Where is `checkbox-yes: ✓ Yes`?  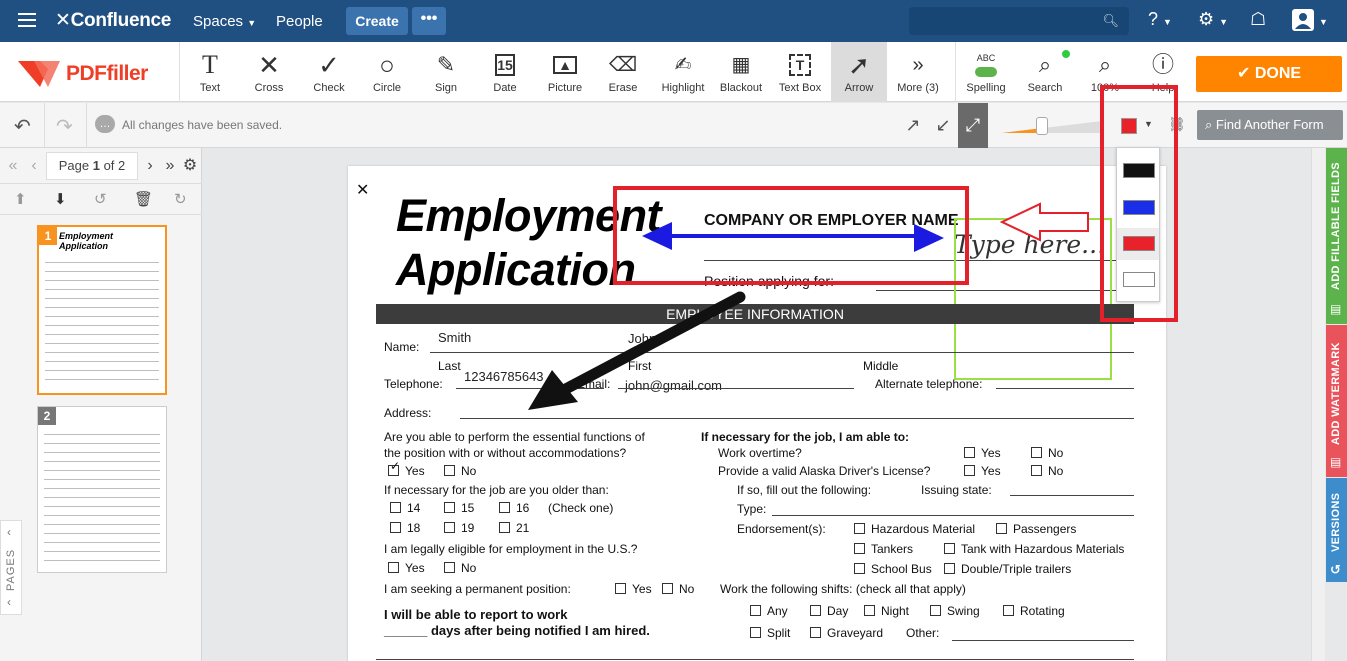 checkbox-yes: ✓ Yes is located at coordinates (406, 468).